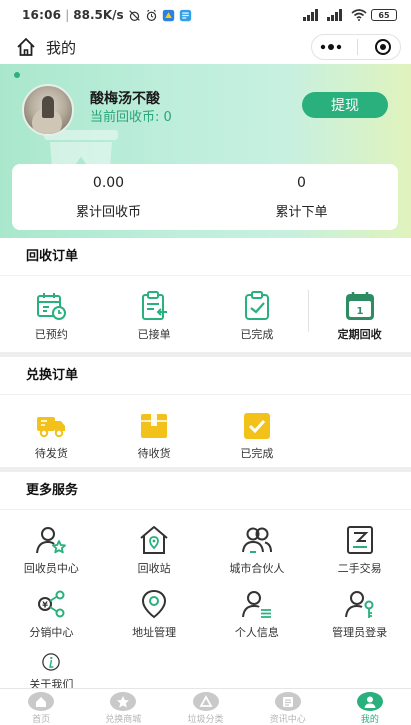 This screenshot has width=411, height=725. Describe the element at coordinates (257, 568) in the screenshot. I see `service-label: 城市合伙人` at that location.